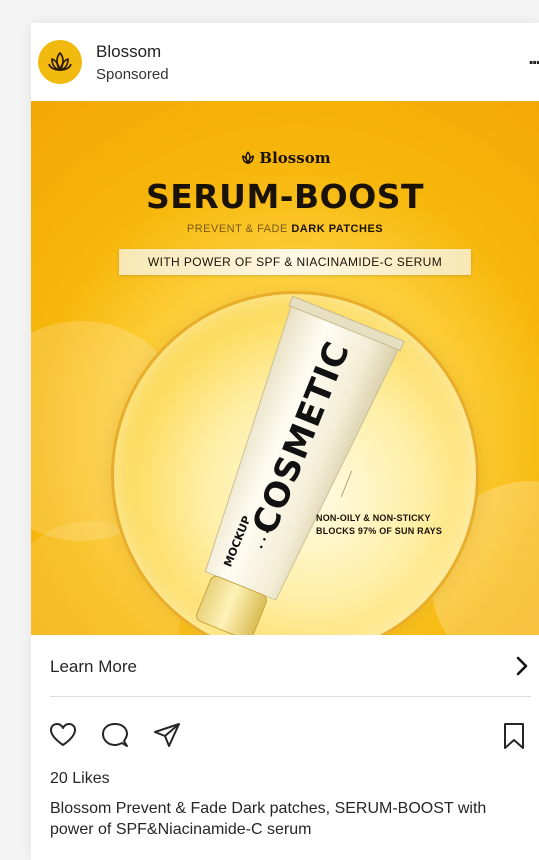  What do you see at coordinates (167, 735) in the screenshot?
I see `share-icon` at bounding box center [167, 735].